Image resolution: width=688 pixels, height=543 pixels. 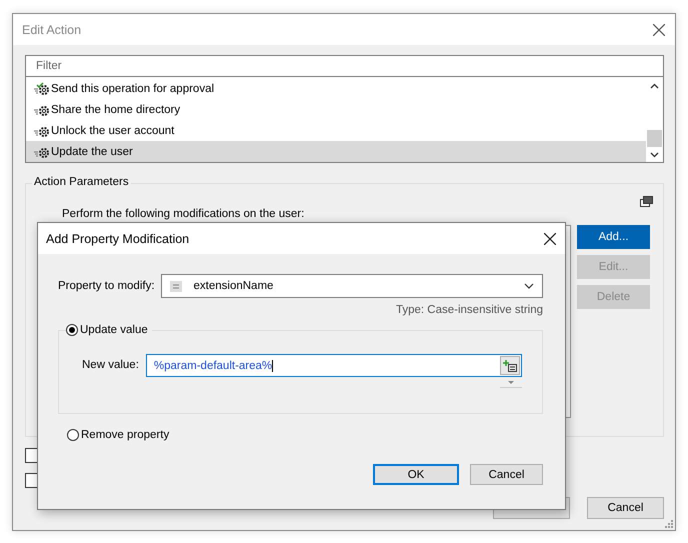 I want to click on description-text: Perform the following modifications on the user:, so click(x=183, y=214).